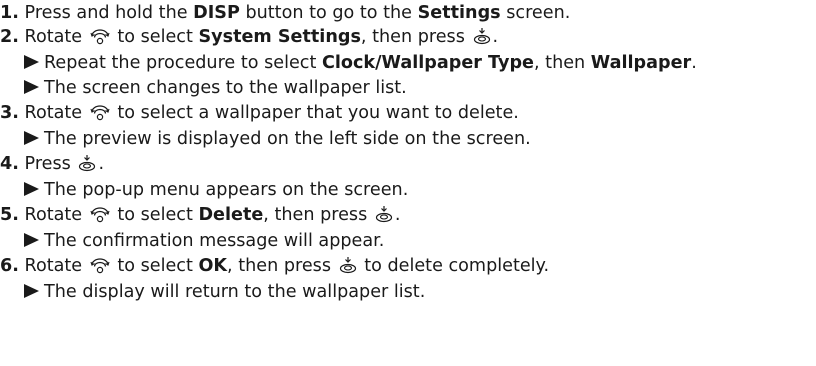 The image size is (816, 366). Describe the element at coordinates (427, 63) in the screenshot. I see `clock-wallpaper-type-label: Clock/Wallpaper Type` at that location.